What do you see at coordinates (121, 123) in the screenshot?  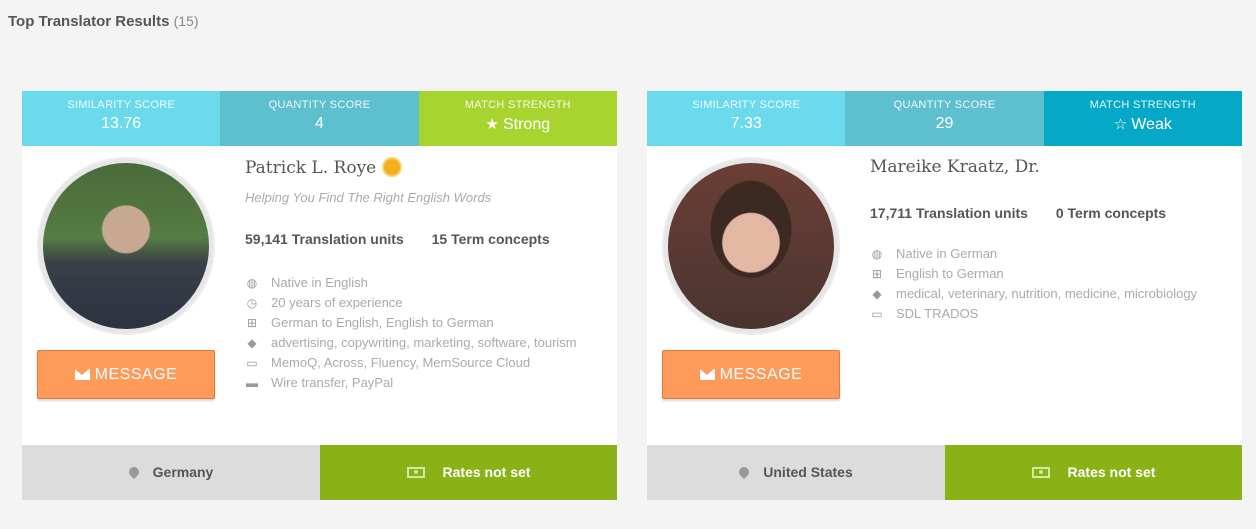 I see `similarity-value: 13.76` at bounding box center [121, 123].